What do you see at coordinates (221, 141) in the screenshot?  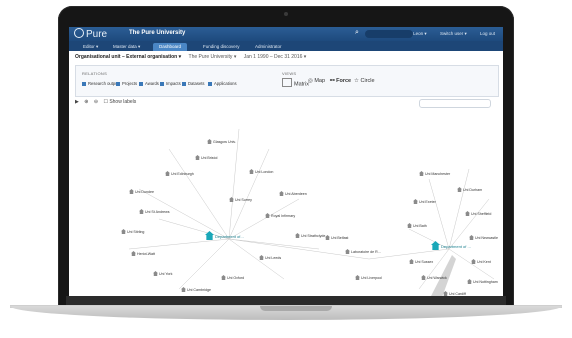 I see `graph-node: Glasgow Univ.` at bounding box center [221, 141].